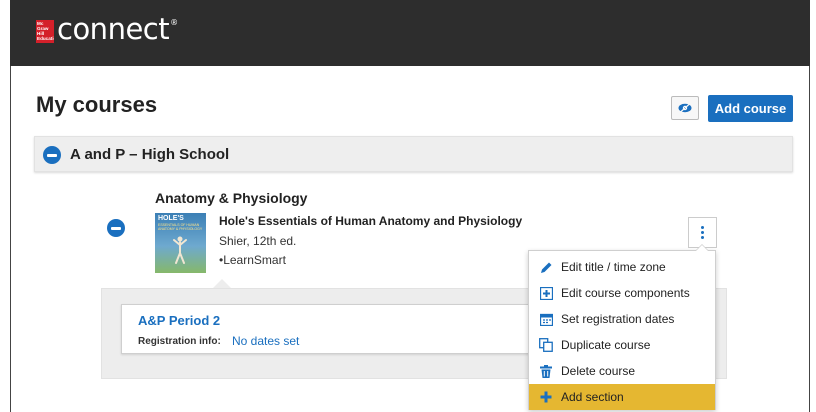 This screenshot has height=412, width=816. I want to click on menu-item-label: Set registration dates, so click(618, 319).